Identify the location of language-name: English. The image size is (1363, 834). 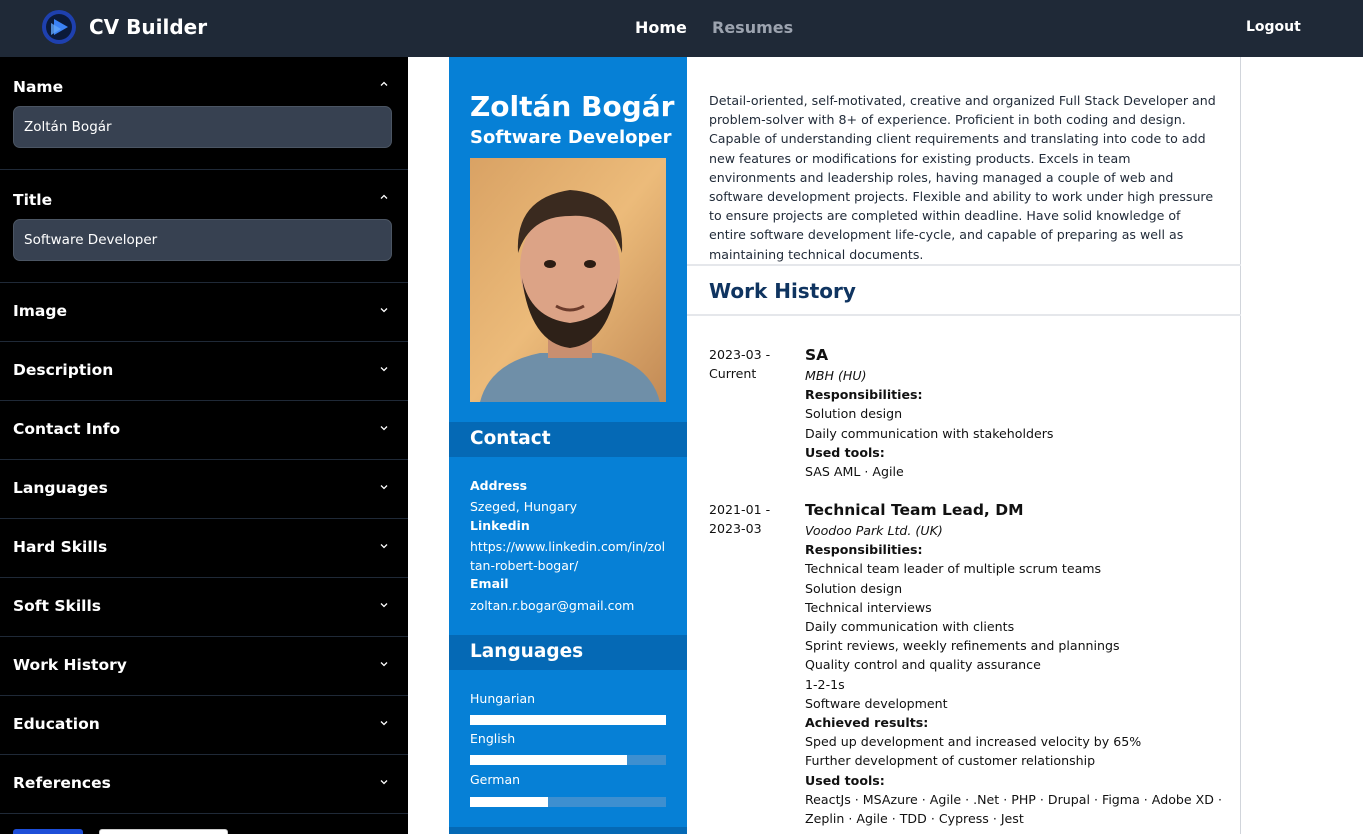
(493, 738).